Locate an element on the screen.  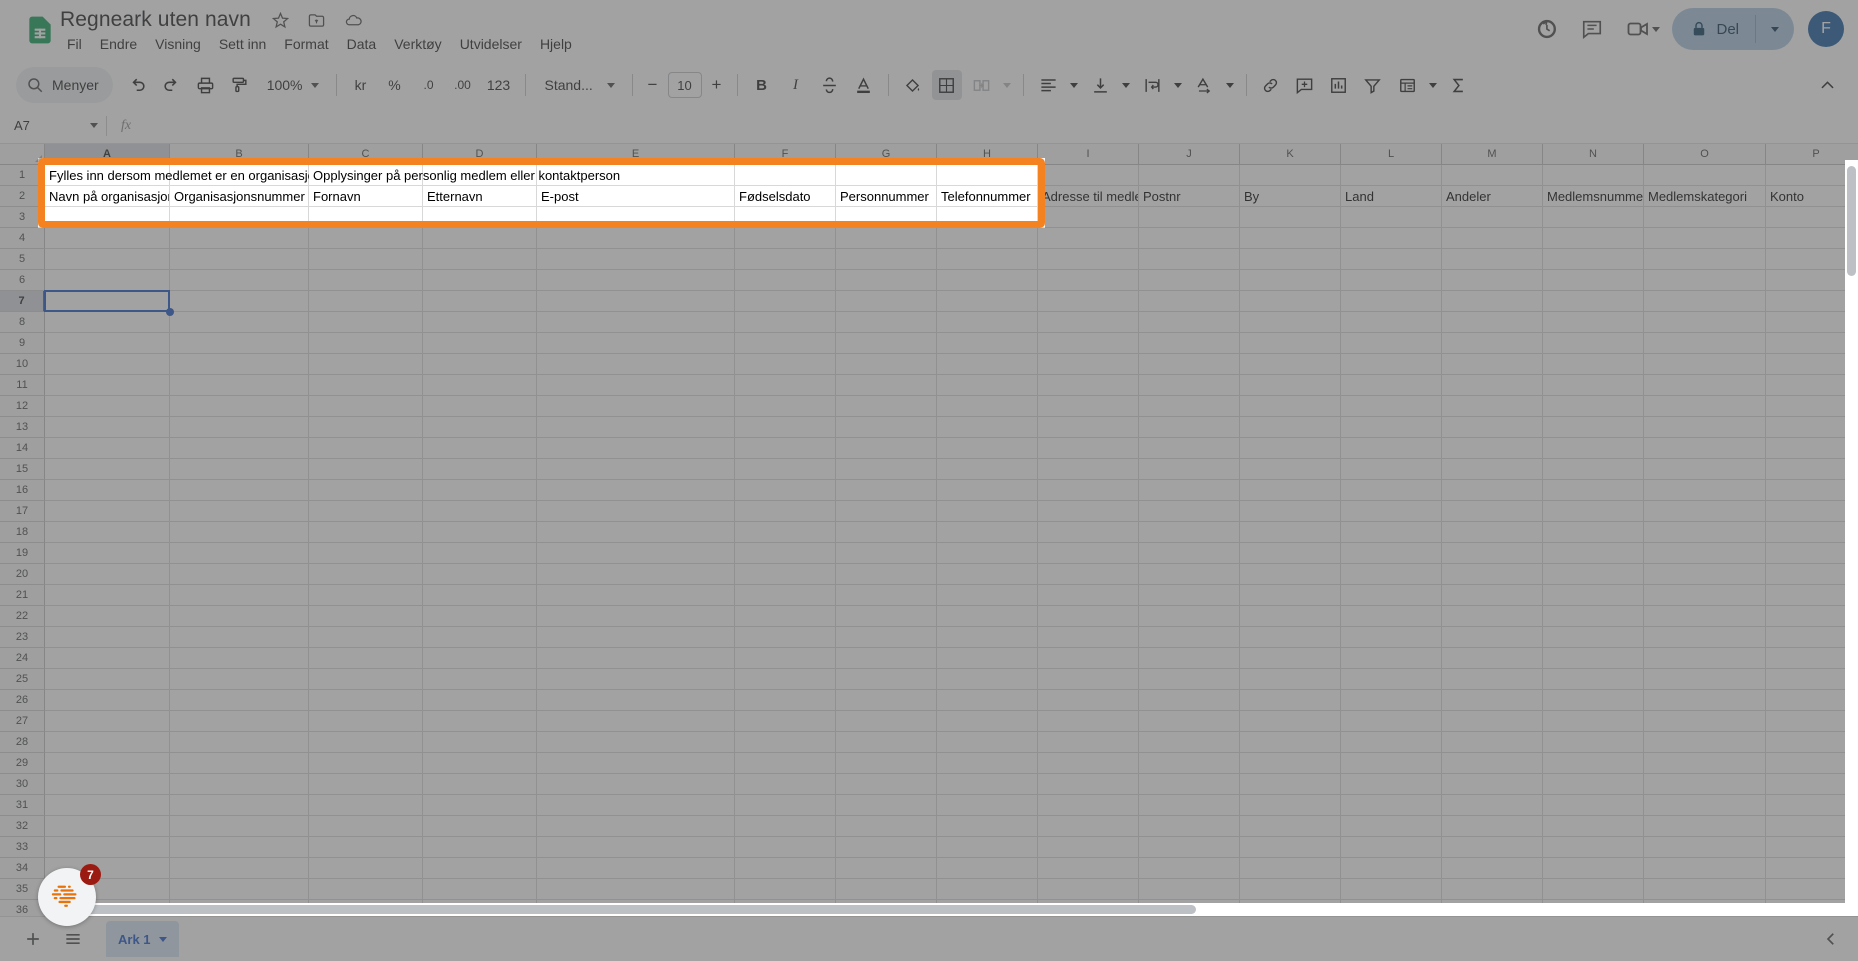
cell-D9 is located at coordinates (480, 343).